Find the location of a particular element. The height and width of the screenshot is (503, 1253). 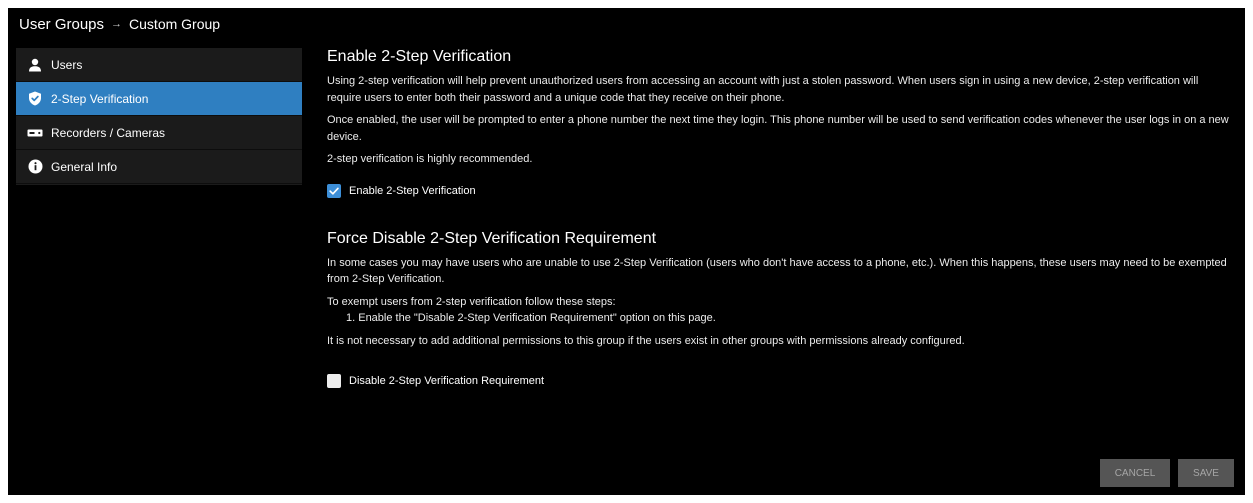

disable-2fa-checkbox-row: Disable 2-Step Verification Requirement is located at coordinates (779, 381).